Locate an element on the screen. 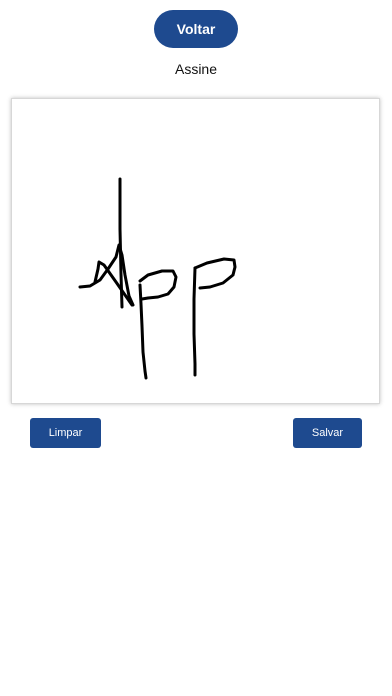  page-title: Assine is located at coordinates (196, 69).